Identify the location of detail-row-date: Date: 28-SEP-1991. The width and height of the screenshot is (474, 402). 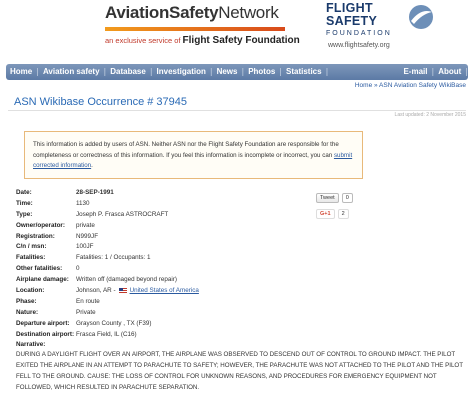
(107, 193).